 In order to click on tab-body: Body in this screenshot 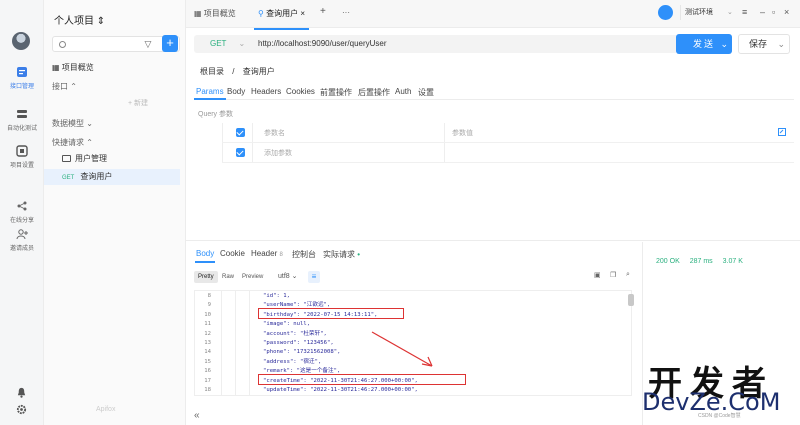, I will do `click(236, 91)`.